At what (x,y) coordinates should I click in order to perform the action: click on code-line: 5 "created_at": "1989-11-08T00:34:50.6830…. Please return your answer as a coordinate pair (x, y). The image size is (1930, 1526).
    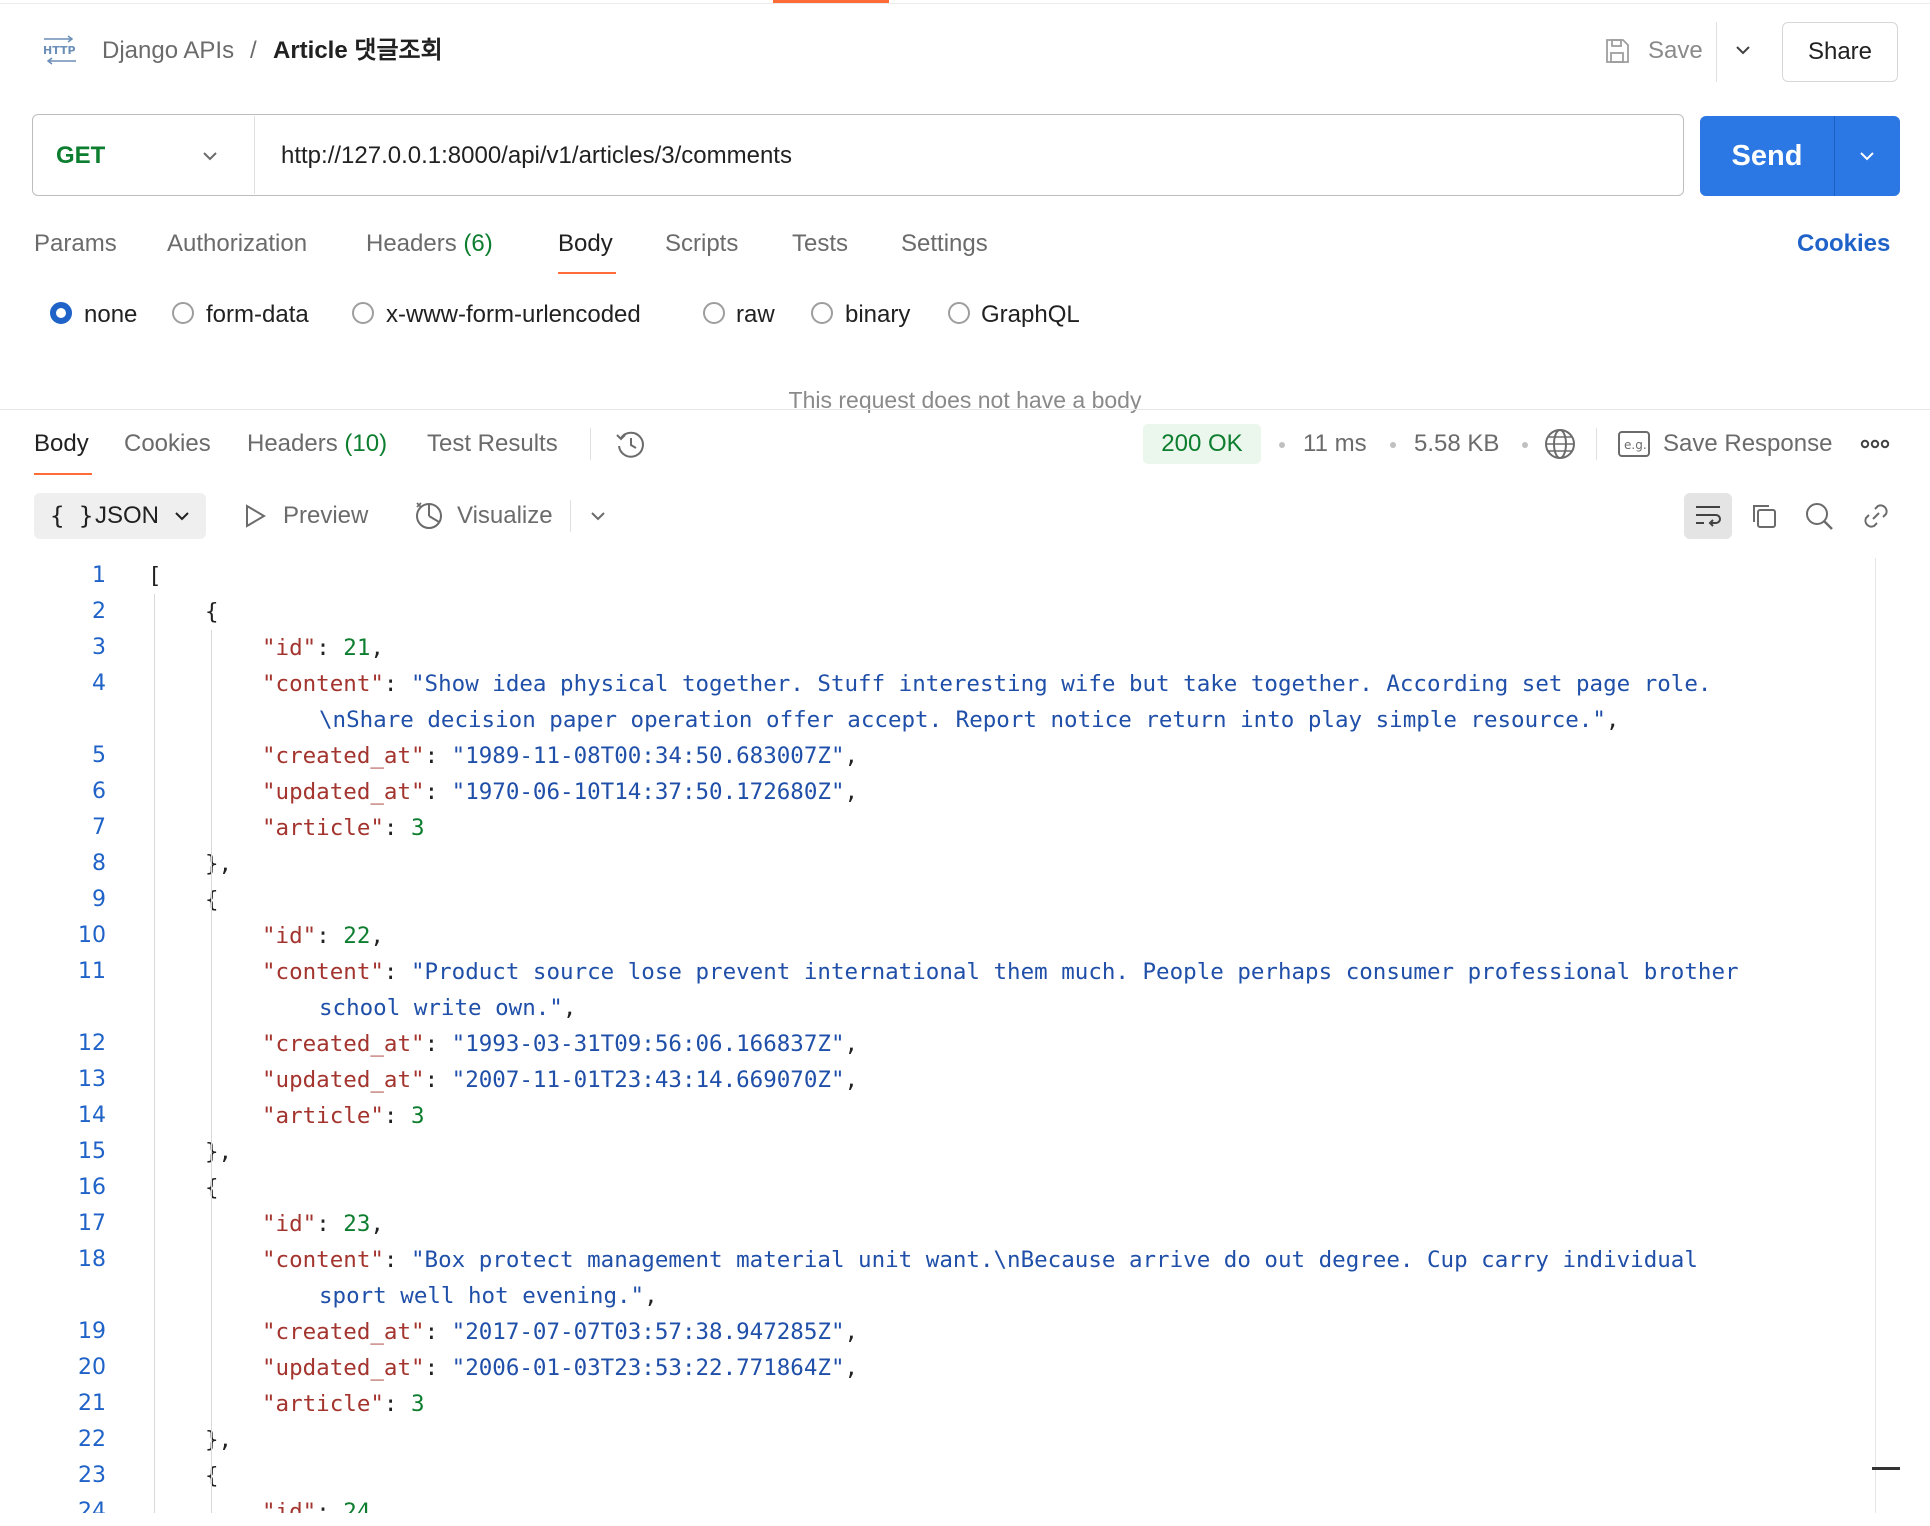
    Looking at the image, I should click on (937, 756).